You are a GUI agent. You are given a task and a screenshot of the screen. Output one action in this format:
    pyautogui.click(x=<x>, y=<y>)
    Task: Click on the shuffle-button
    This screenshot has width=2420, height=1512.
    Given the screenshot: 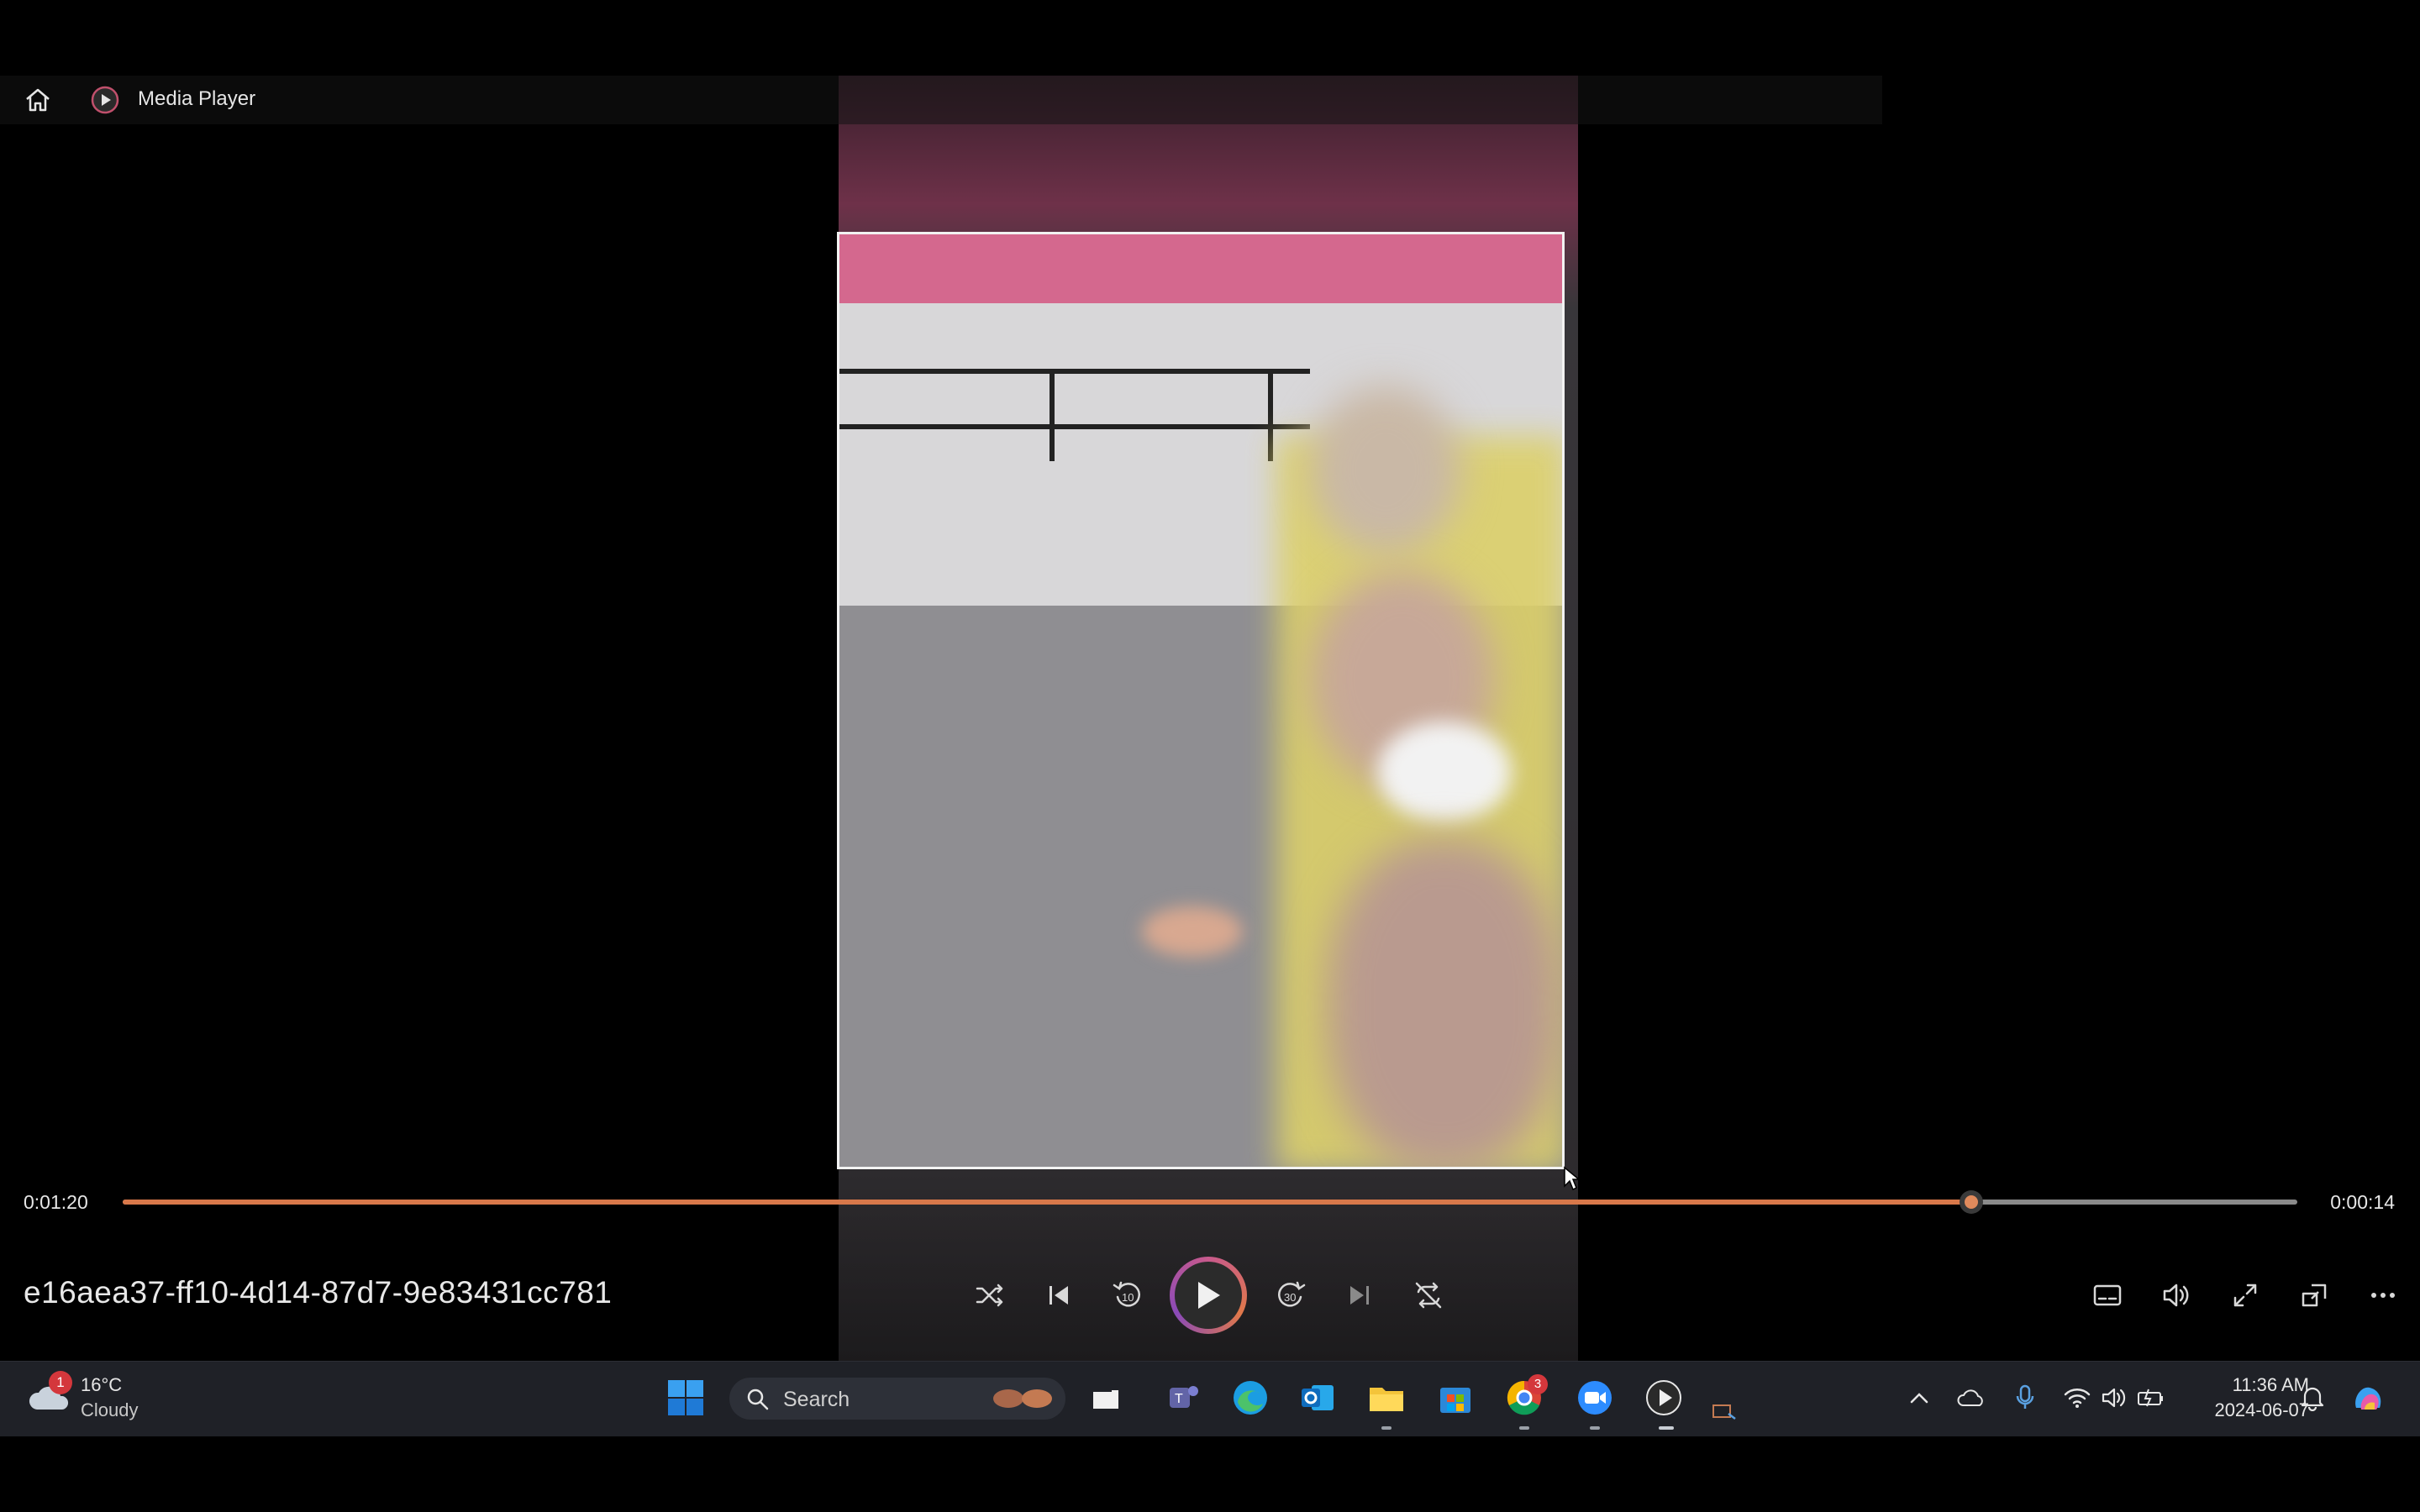 What is the action you would take?
    pyautogui.click(x=990, y=1295)
    